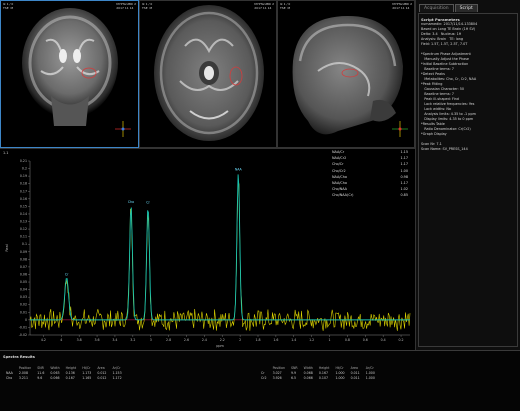 This screenshot has height=411, width=520. What do you see at coordinates (43, 340) in the screenshot?
I see `x-tick-label: 4.2` at bounding box center [43, 340].